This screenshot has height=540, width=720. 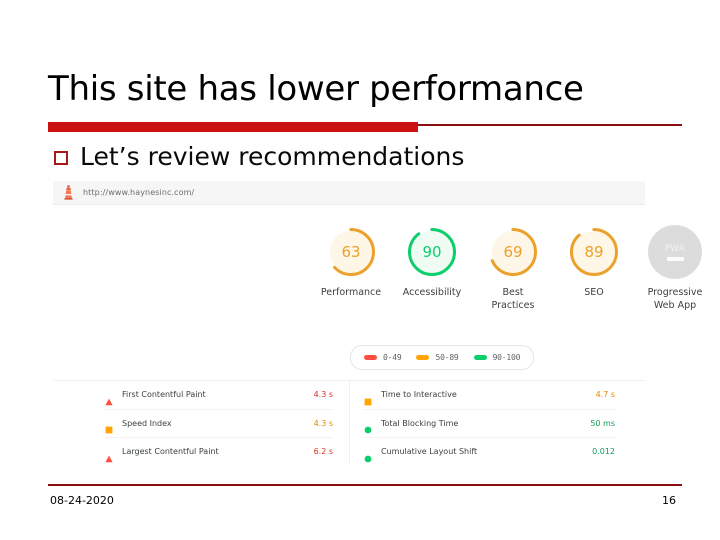 I want to click on bullet-item-label: Let’s review recommendations, so click(x=272, y=156).